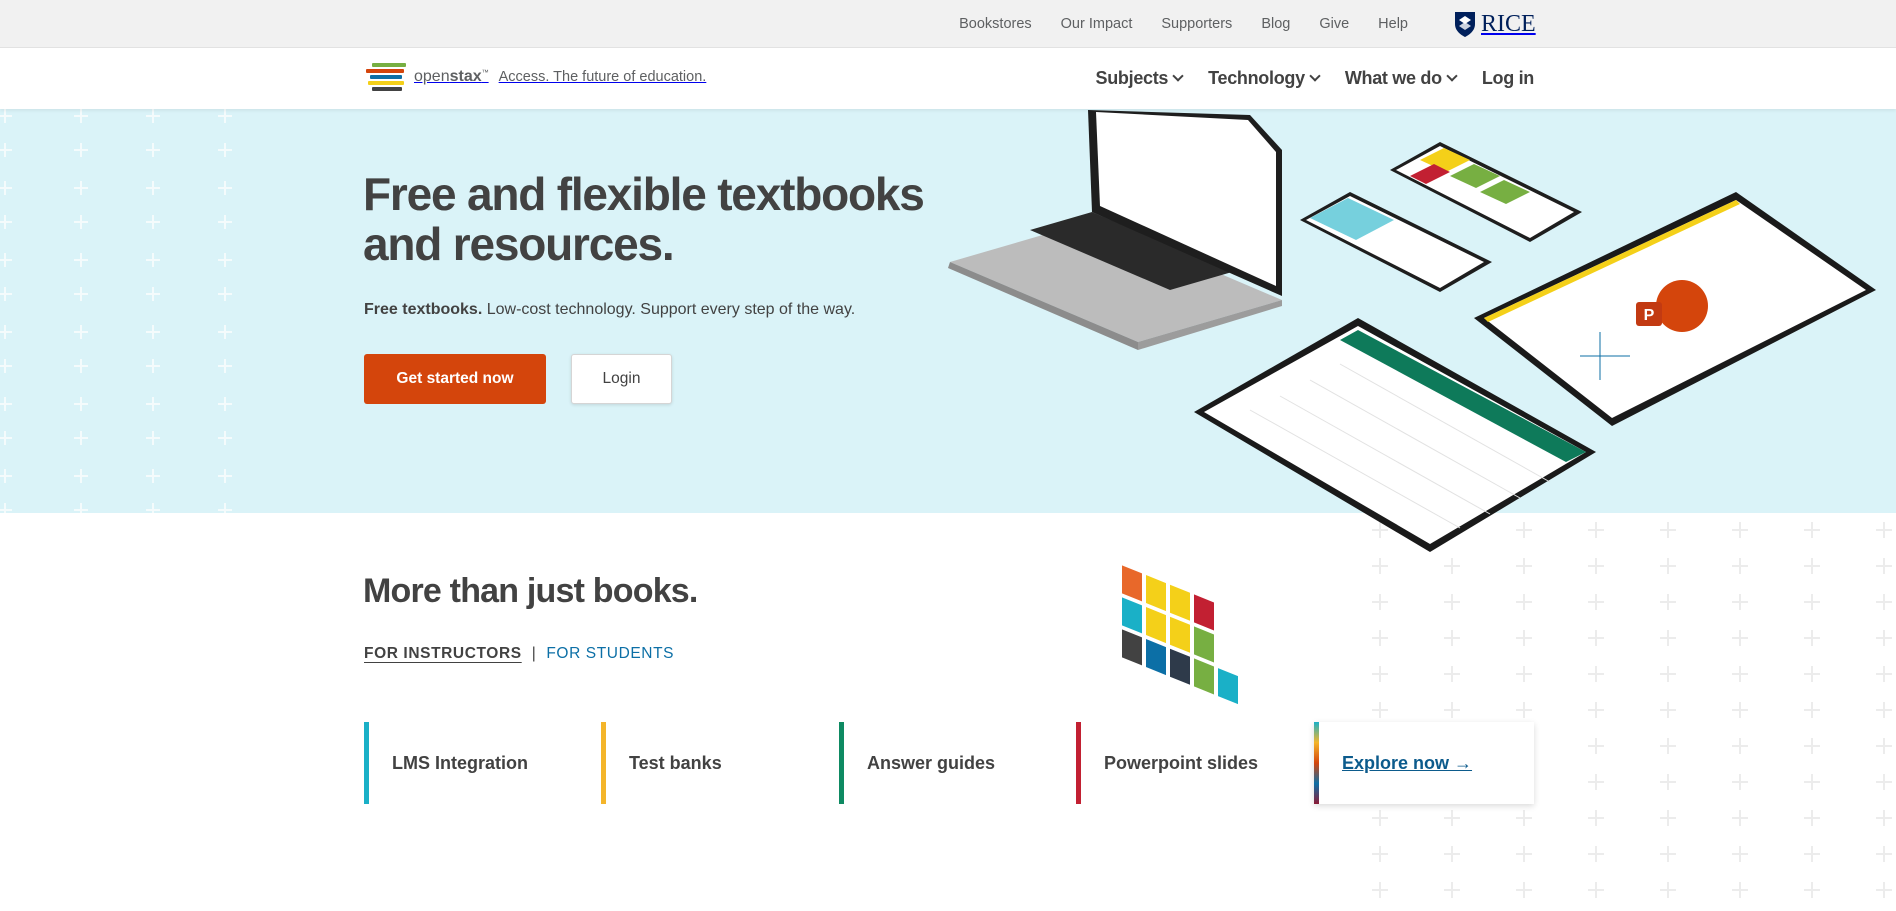 The height and width of the screenshot is (911, 1896). I want to click on resource-powerpoint-slides: Powerpoint slides, so click(1167, 763).